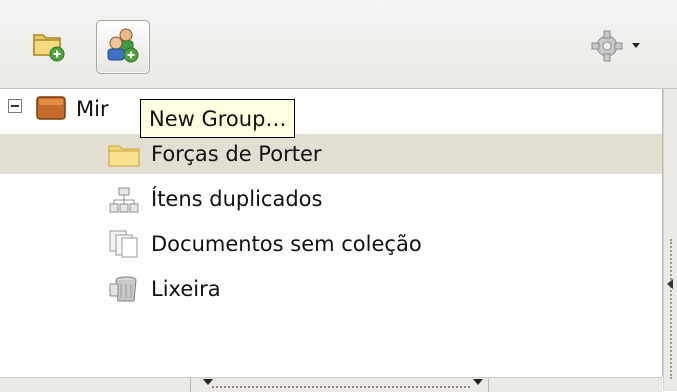  Describe the element at coordinates (286, 244) in the screenshot. I see `unfiled-items-label: Documentos sem coleção` at that location.